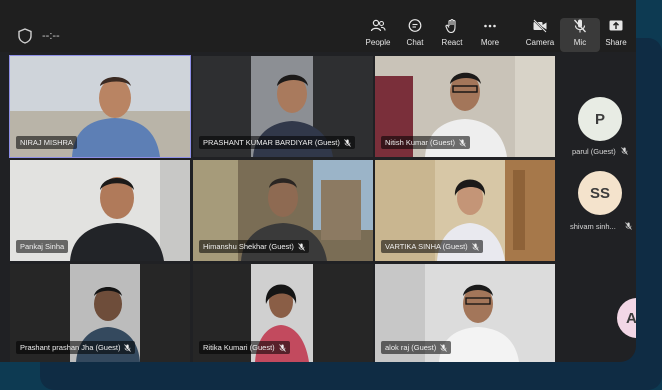 The height and width of the screenshot is (390, 662). I want to click on video-tile-alok-raj: alok raj (Guest), so click(465, 313).